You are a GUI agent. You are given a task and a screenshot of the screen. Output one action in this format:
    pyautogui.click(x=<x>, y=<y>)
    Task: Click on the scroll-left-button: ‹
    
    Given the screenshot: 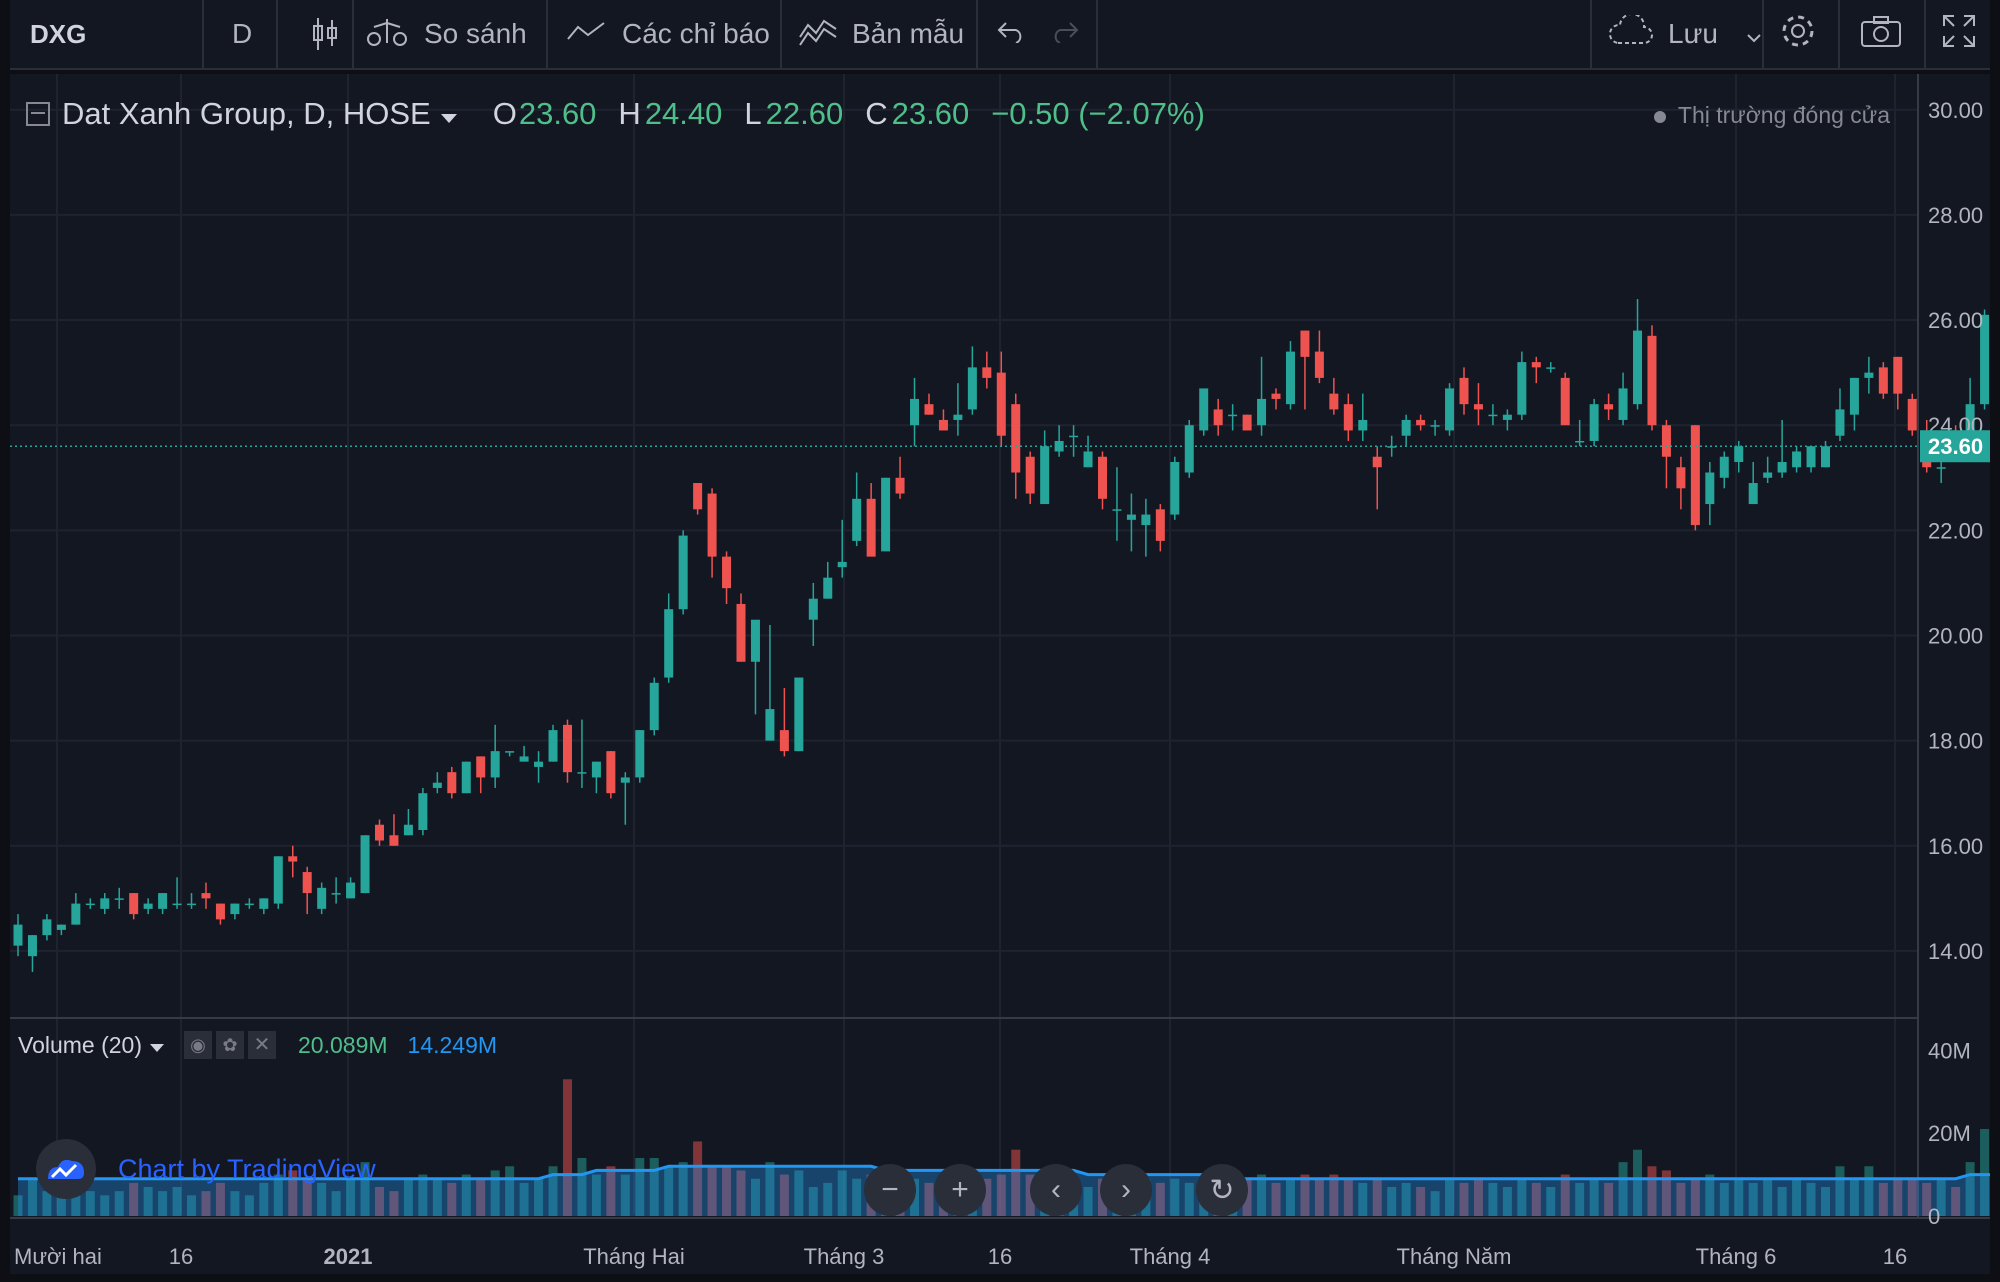 What is the action you would take?
    pyautogui.click(x=1056, y=1190)
    